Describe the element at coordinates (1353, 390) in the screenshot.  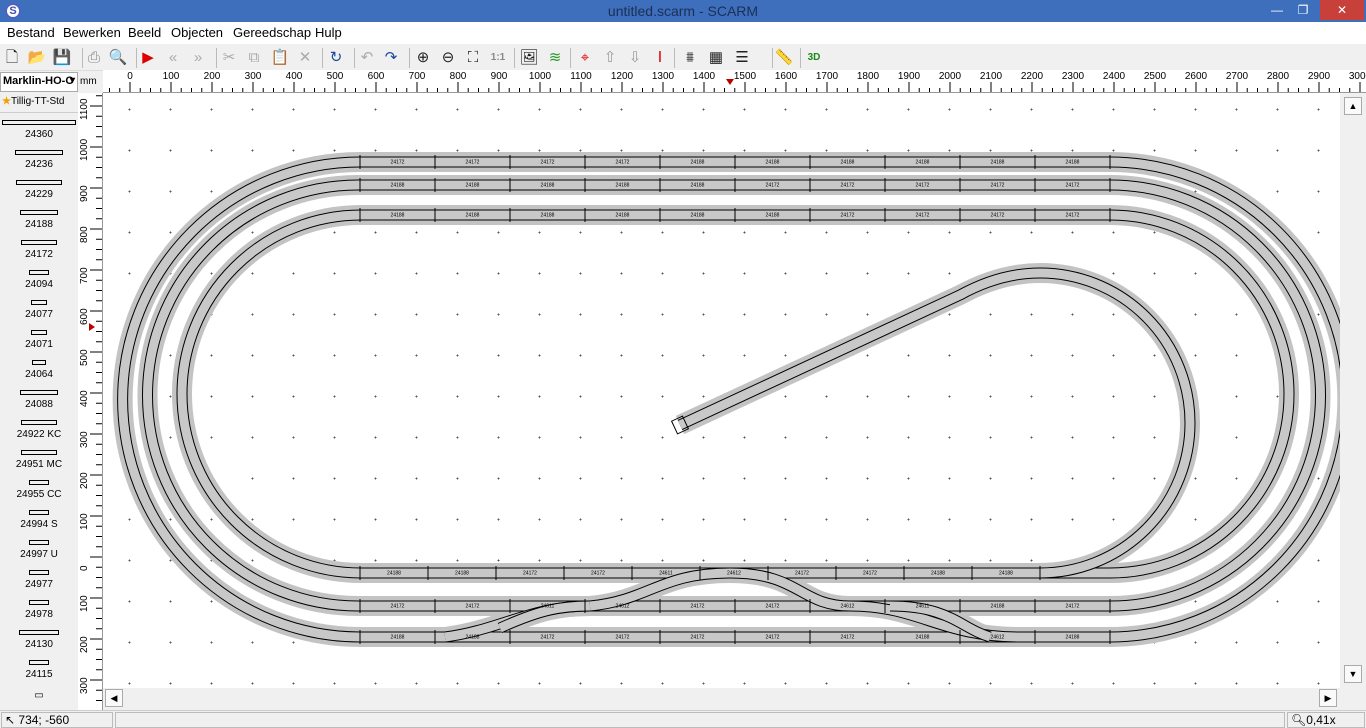
I see `vertical-scrollbar: ▲ ▼` at that location.